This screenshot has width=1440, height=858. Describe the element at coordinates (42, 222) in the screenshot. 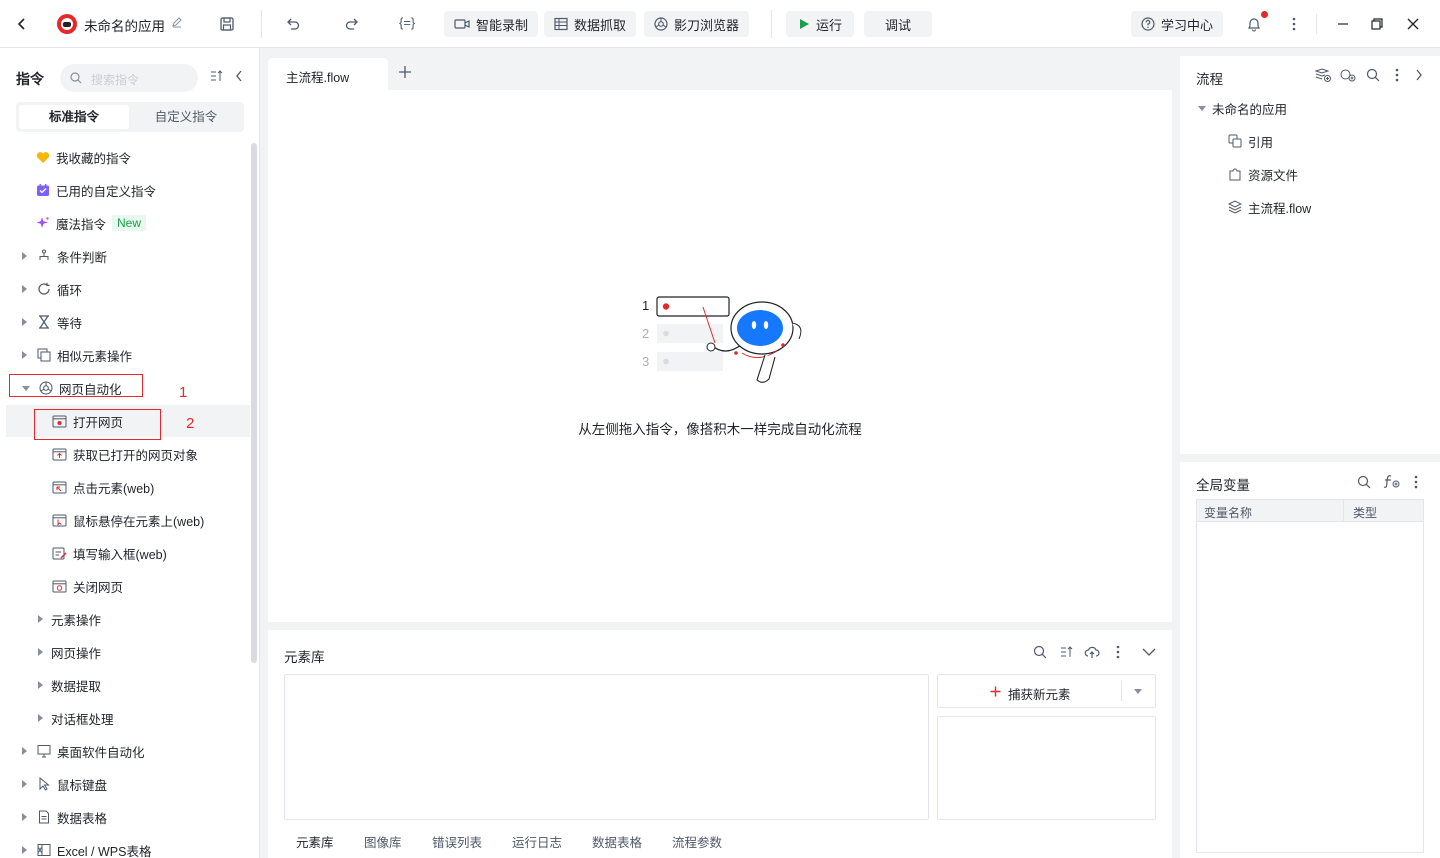

I see `sparkle-icon` at that location.